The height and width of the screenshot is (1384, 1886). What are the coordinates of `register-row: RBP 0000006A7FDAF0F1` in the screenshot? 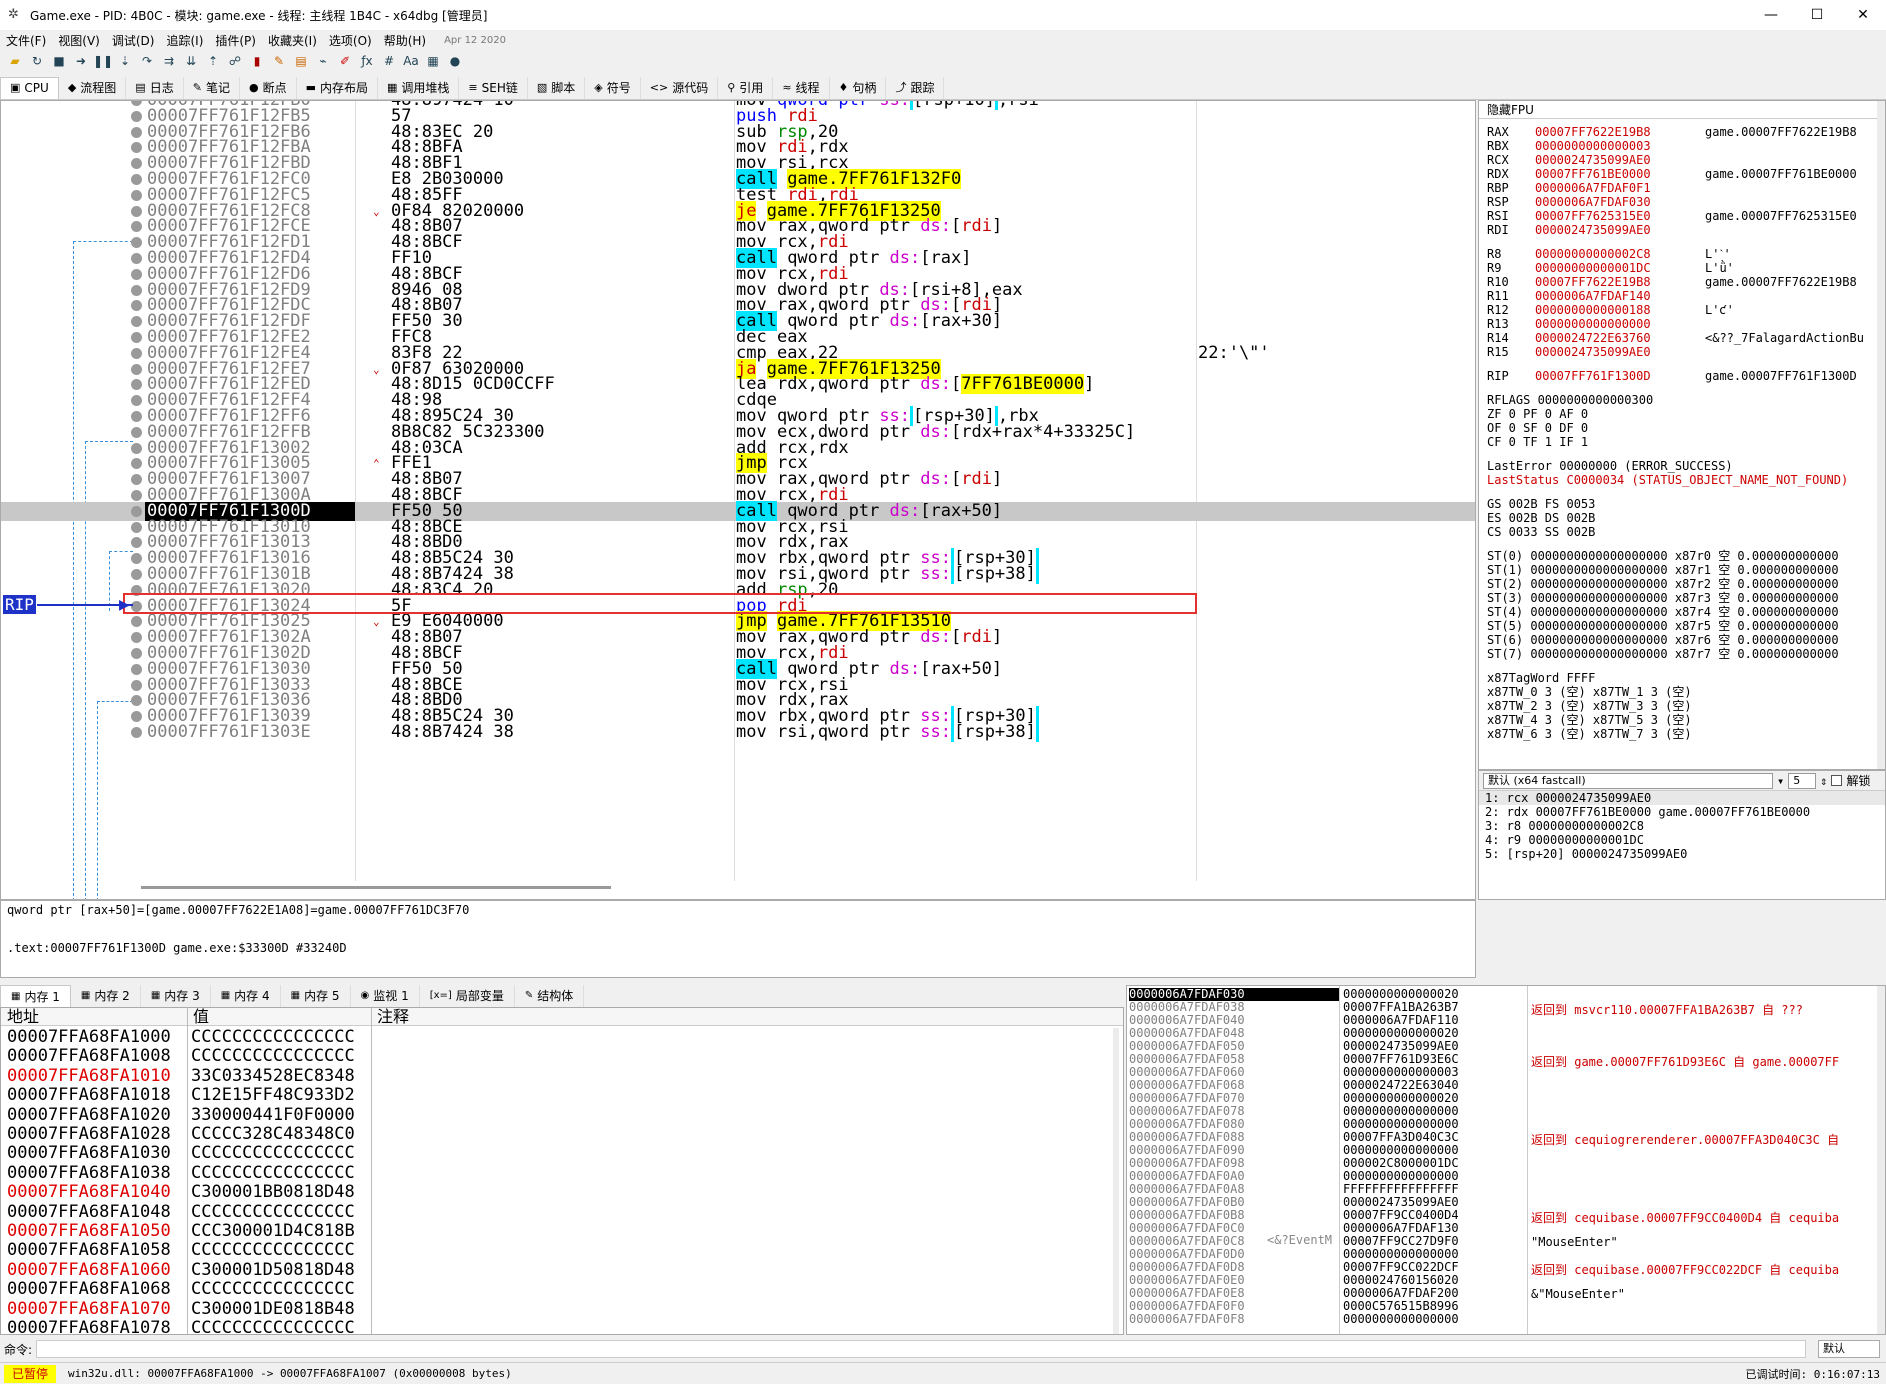 It's located at (1596, 188).